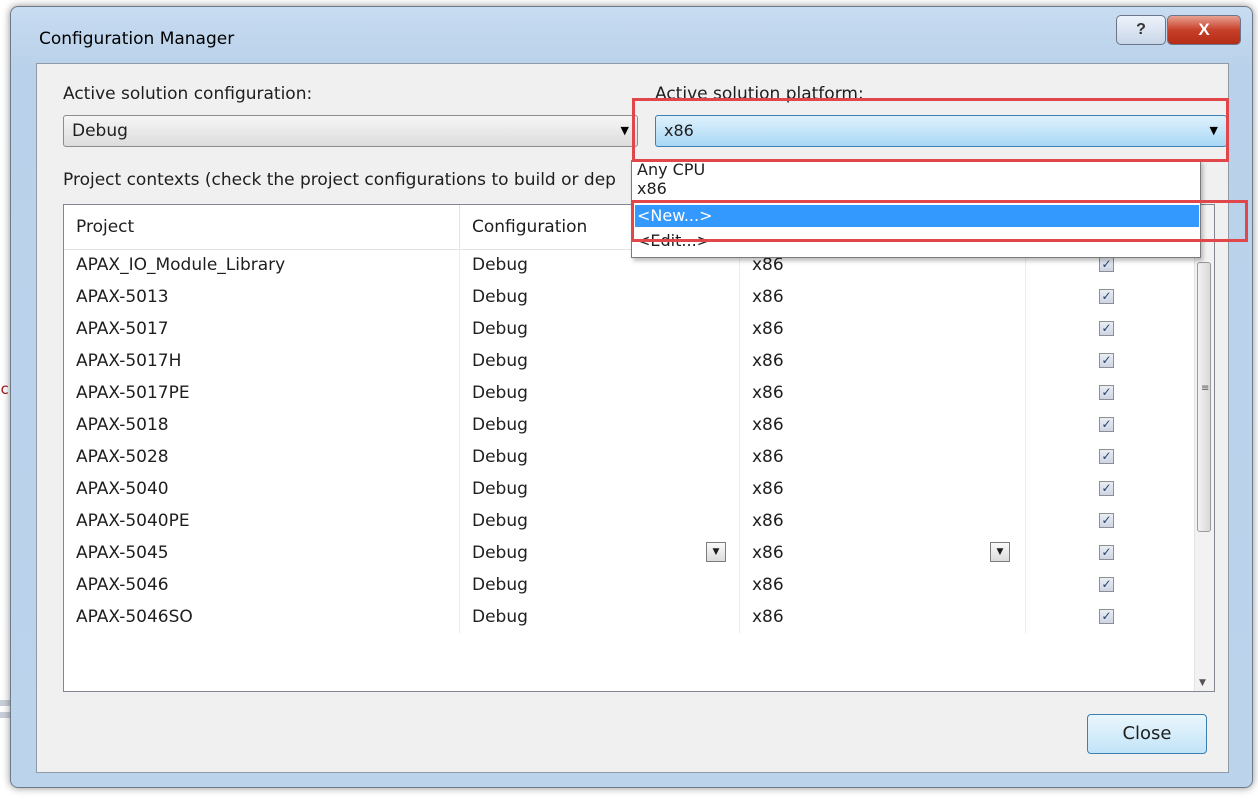 The width and height of the screenshot is (1258, 799). I want to click on project-name-cell: APAX-5046SO, so click(262, 617).